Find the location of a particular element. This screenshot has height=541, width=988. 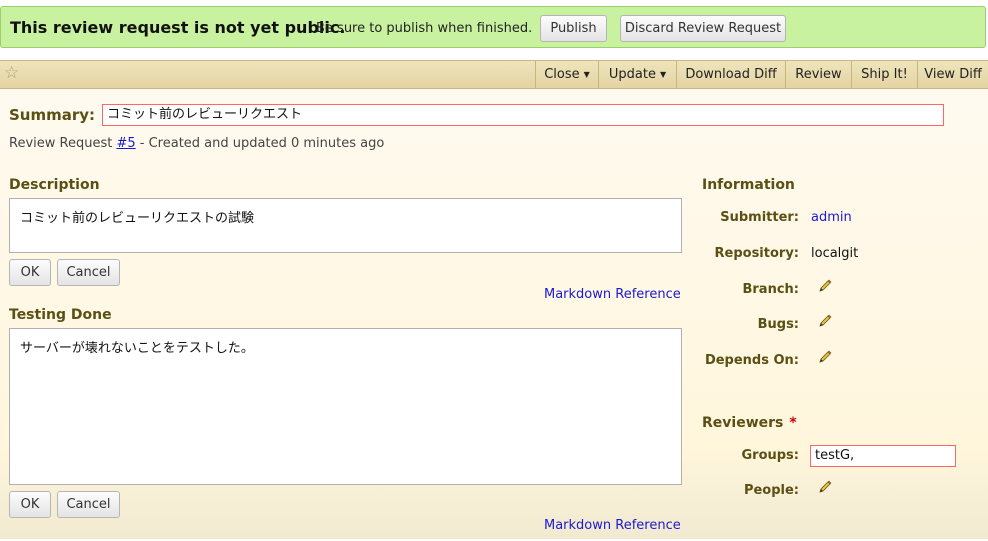

review-request-id-link: #5 is located at coordinates (125, 143).